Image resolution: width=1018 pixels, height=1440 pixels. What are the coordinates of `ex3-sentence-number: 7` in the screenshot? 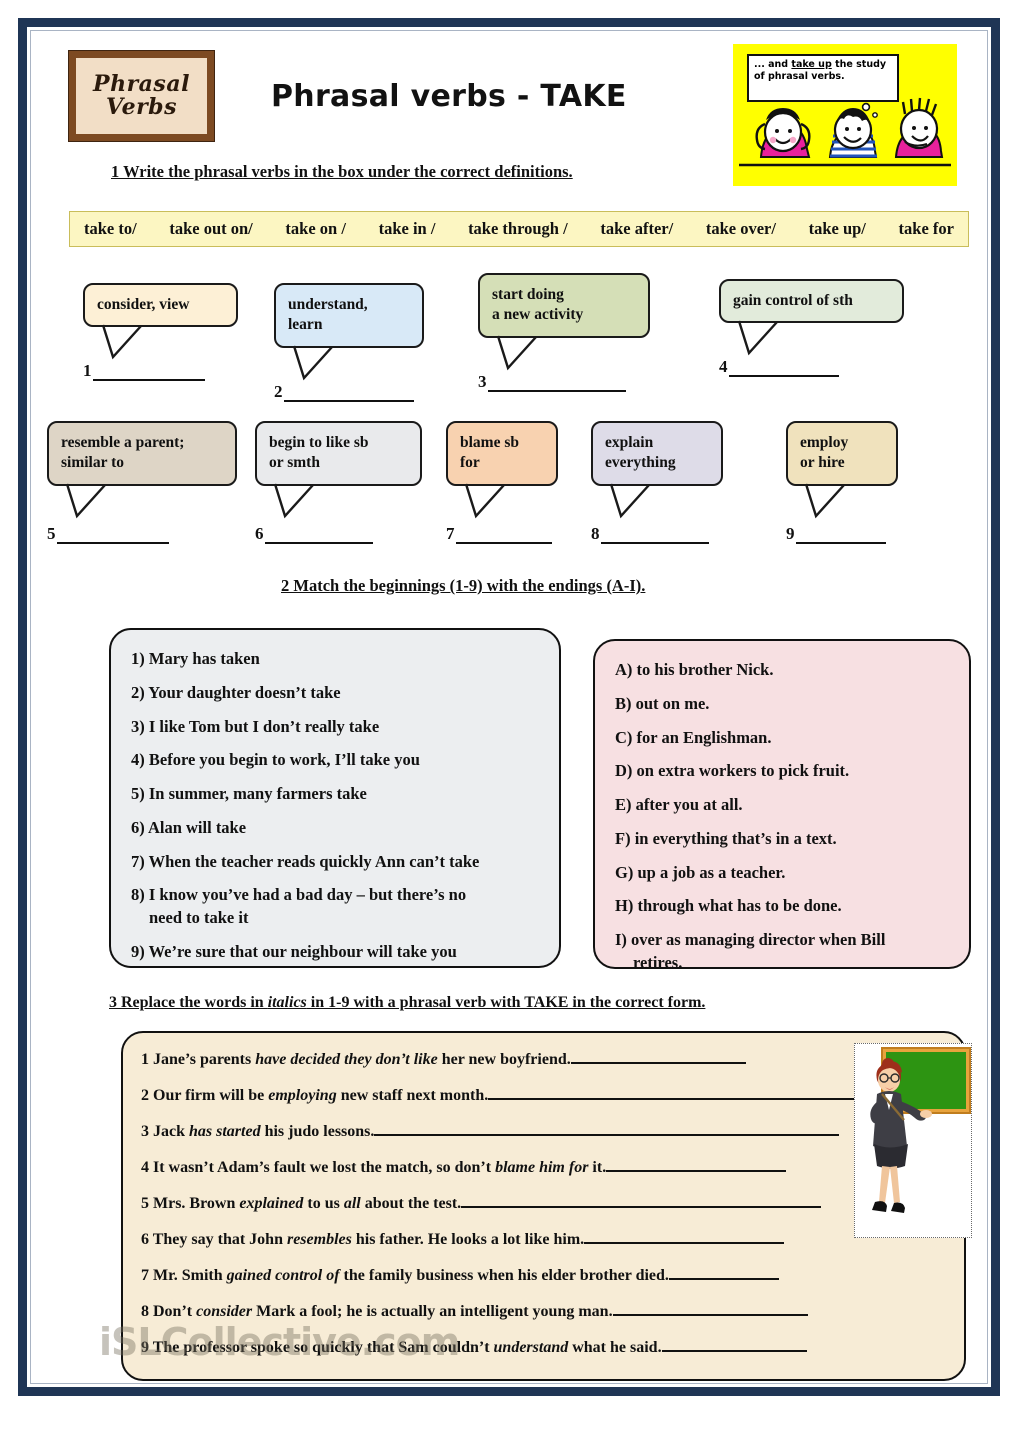 It's located at (147, 1275).